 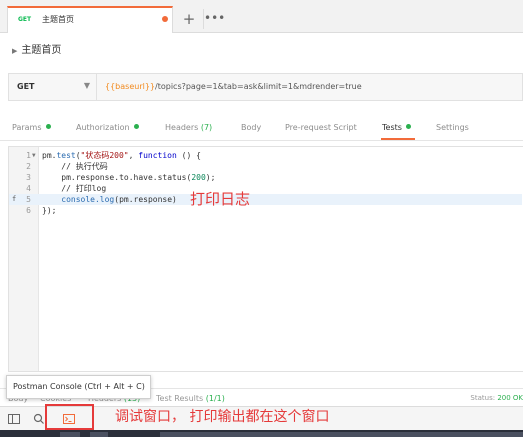 What do you see at coordinates (49, 210) in the screenshot?
I see `code-text: });` at bounding box center [49, 210].